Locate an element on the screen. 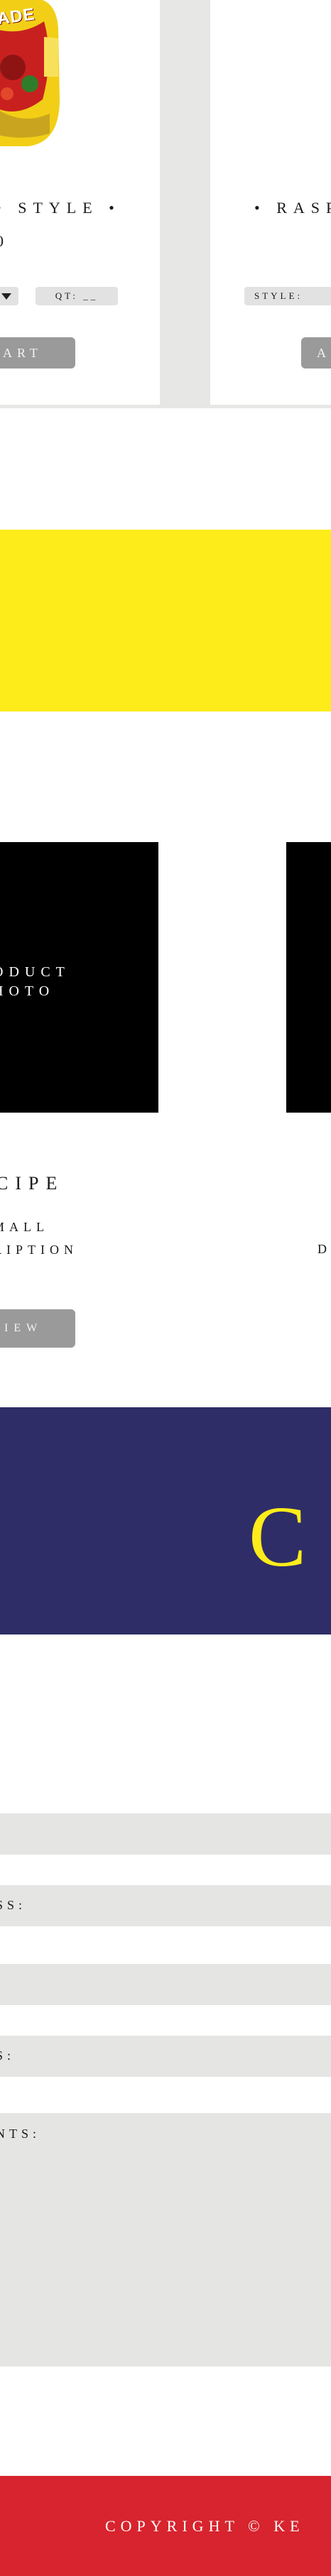  name-field is located at coordinates (165, 1834).